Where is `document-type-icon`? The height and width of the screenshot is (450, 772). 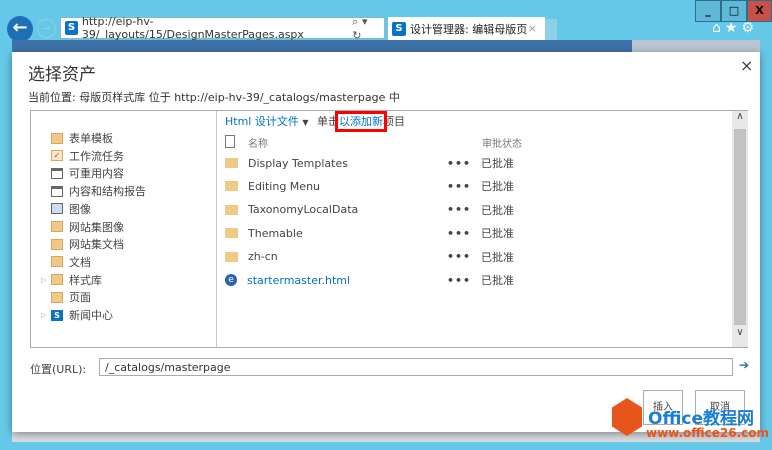 document-type-icon is located at coordinates (230, 141).